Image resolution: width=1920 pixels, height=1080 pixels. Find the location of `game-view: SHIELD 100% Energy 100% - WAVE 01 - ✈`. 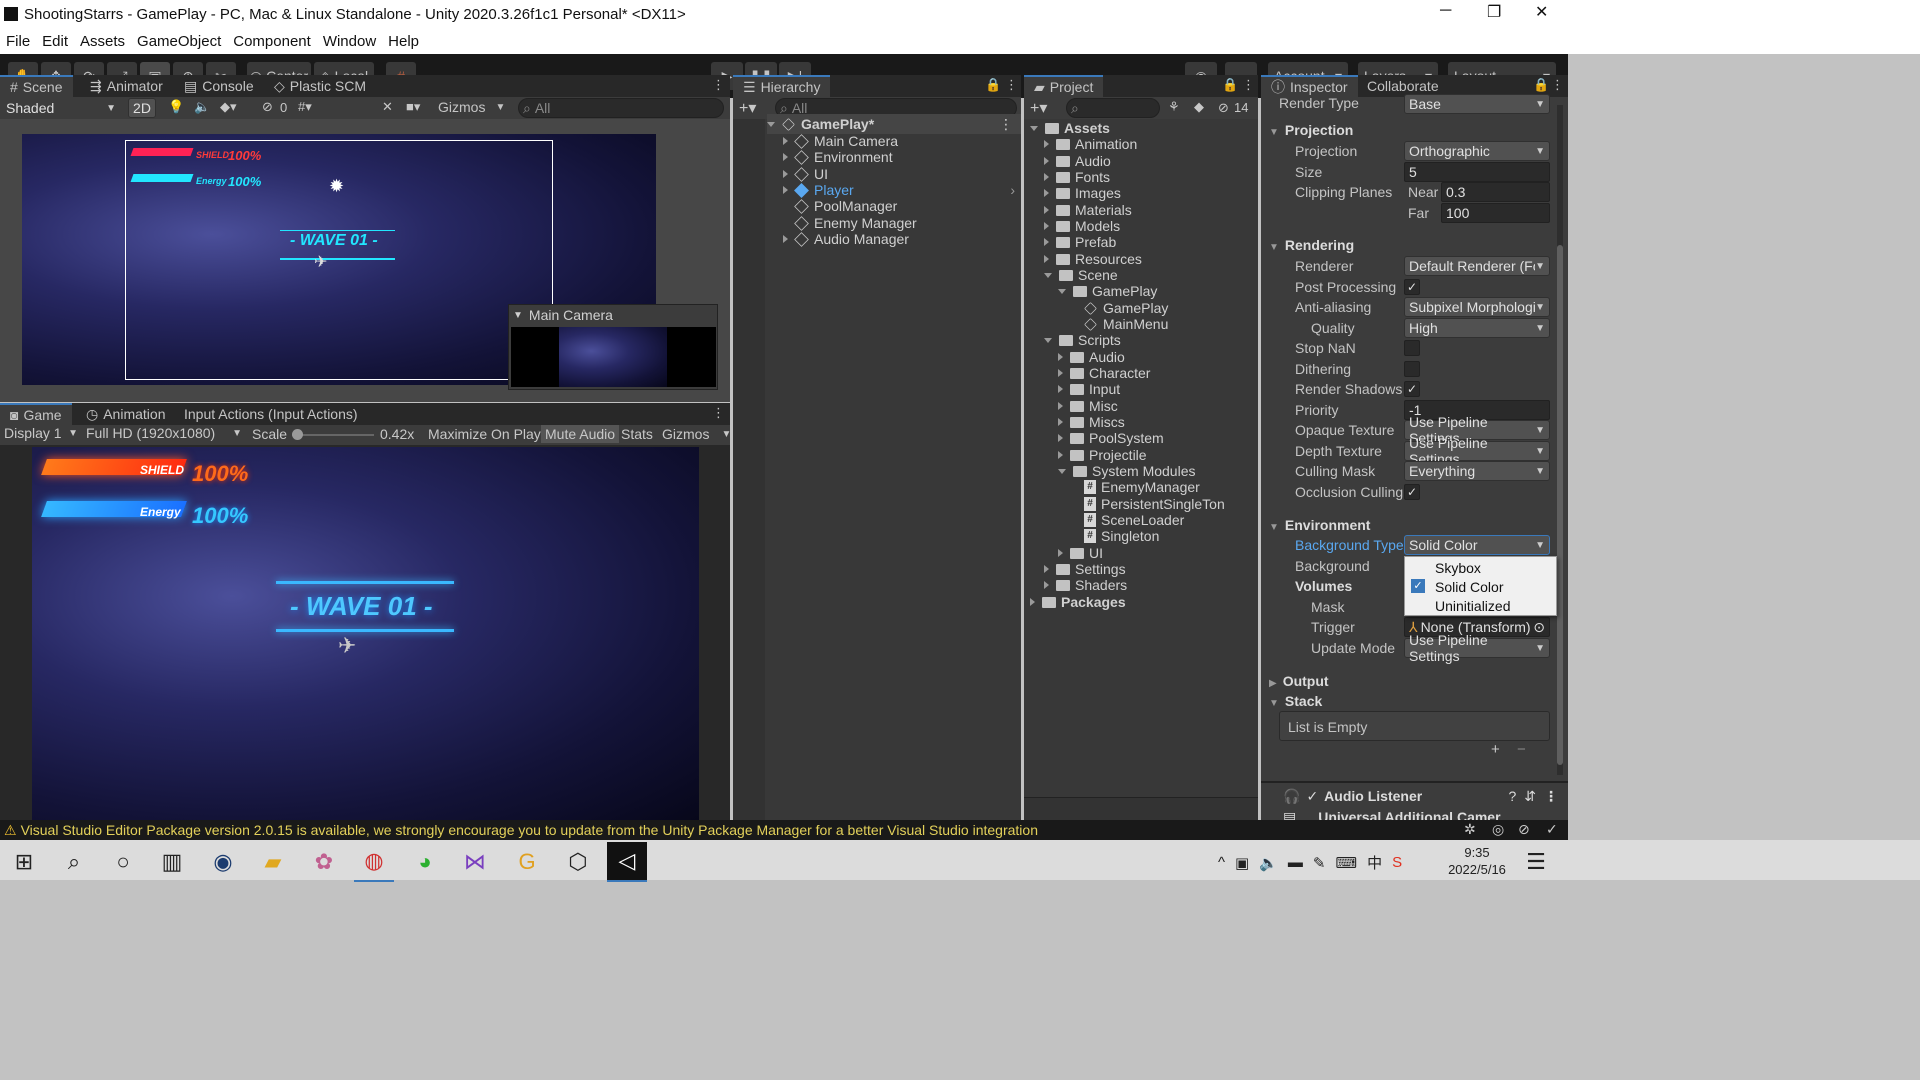

game-view: SHIELD 100% Energy 100% - WAVE 01 - ✈ is located at coordinates (365, 632).